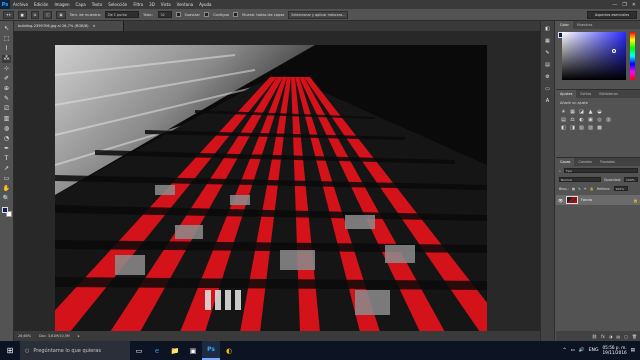 The height and width of the screenshot is (360, 640). What do you see at coordinates (624, 5) in the screenshot?
I see `maximize-button: ❐` at bounding box center [624, 5].